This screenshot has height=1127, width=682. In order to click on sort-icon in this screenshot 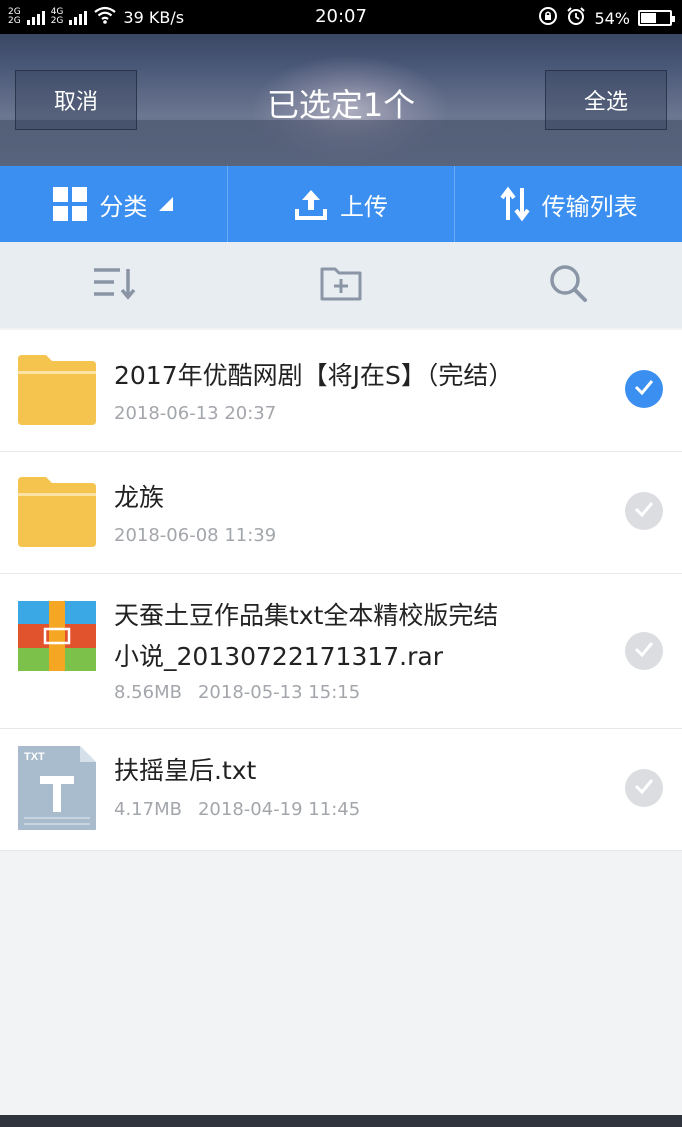, I will do `click(114, 285)`.